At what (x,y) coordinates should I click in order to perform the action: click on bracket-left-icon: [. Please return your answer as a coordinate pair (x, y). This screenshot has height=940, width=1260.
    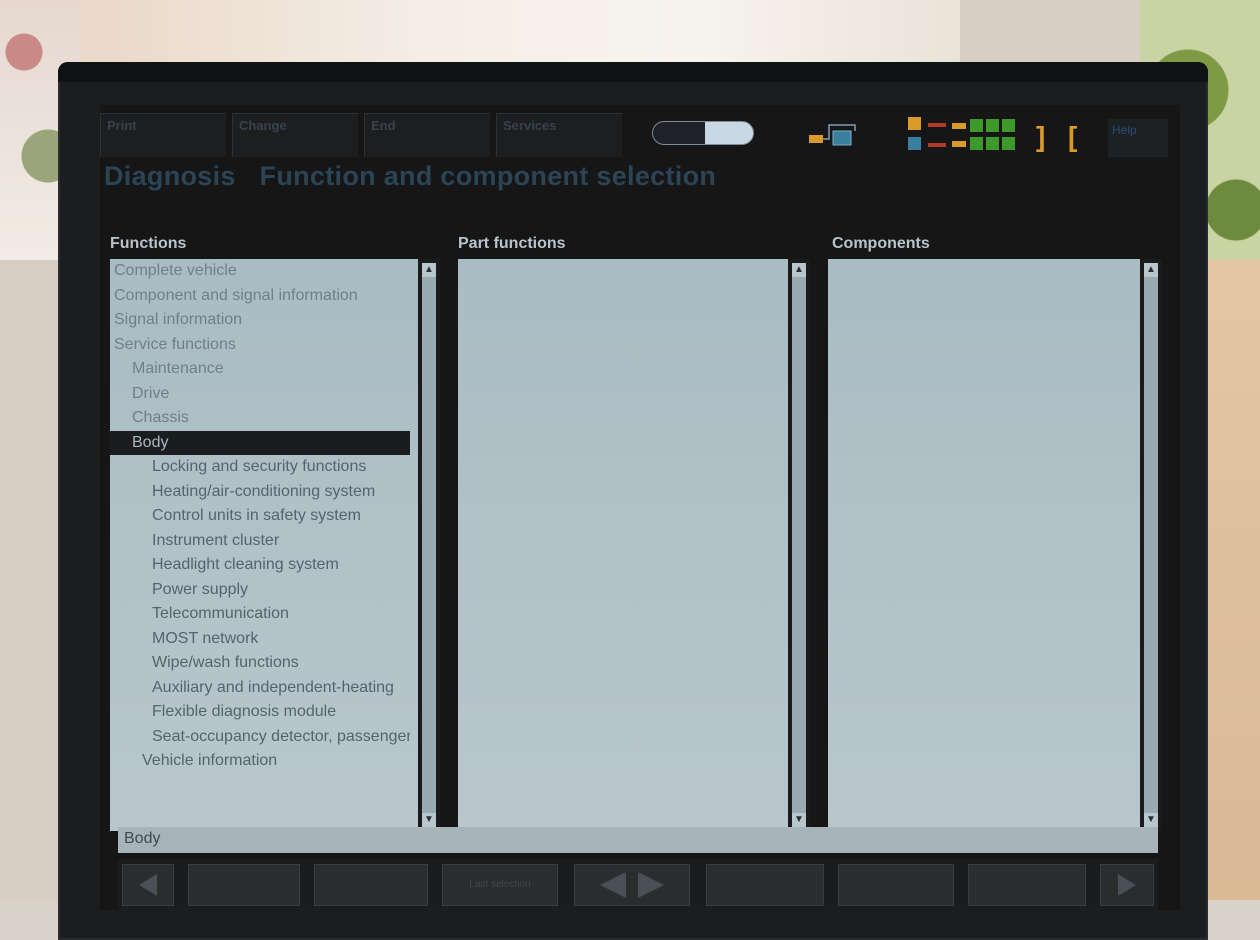
    Looking at the image, I should click on (1073, 136).